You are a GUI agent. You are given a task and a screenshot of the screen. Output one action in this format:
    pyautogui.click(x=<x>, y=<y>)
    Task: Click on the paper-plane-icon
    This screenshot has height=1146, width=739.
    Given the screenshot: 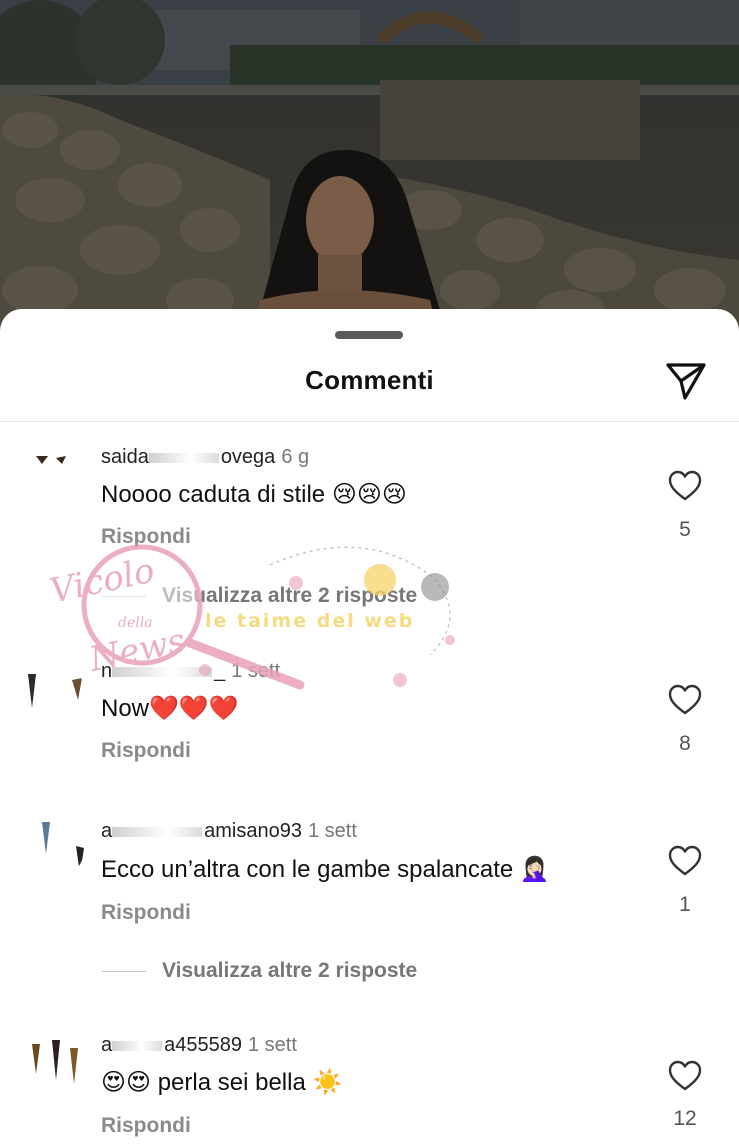 What is the action you would take?
    pyautogui.click(x=686, y=381)
    